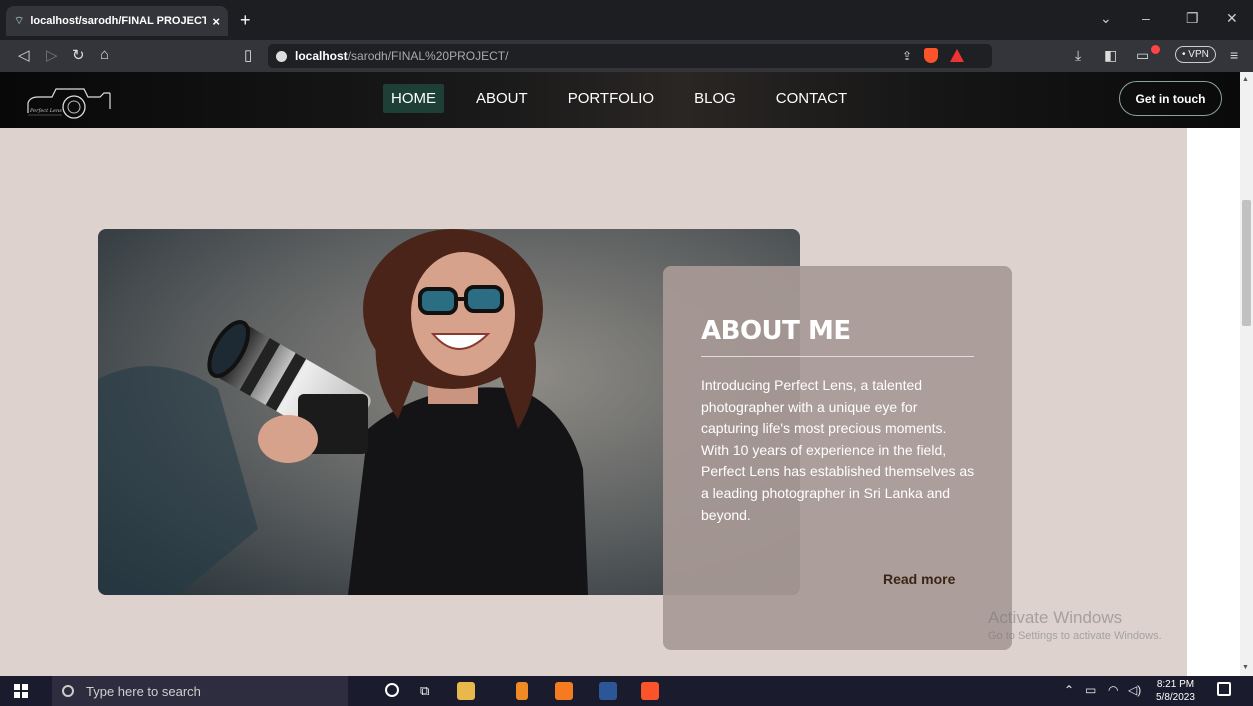  What do you see at coordinates (1245, 667) in the screenshot?
I see `scroll-down-arrow-icon: ▼` at bounding box center [1245, 667].